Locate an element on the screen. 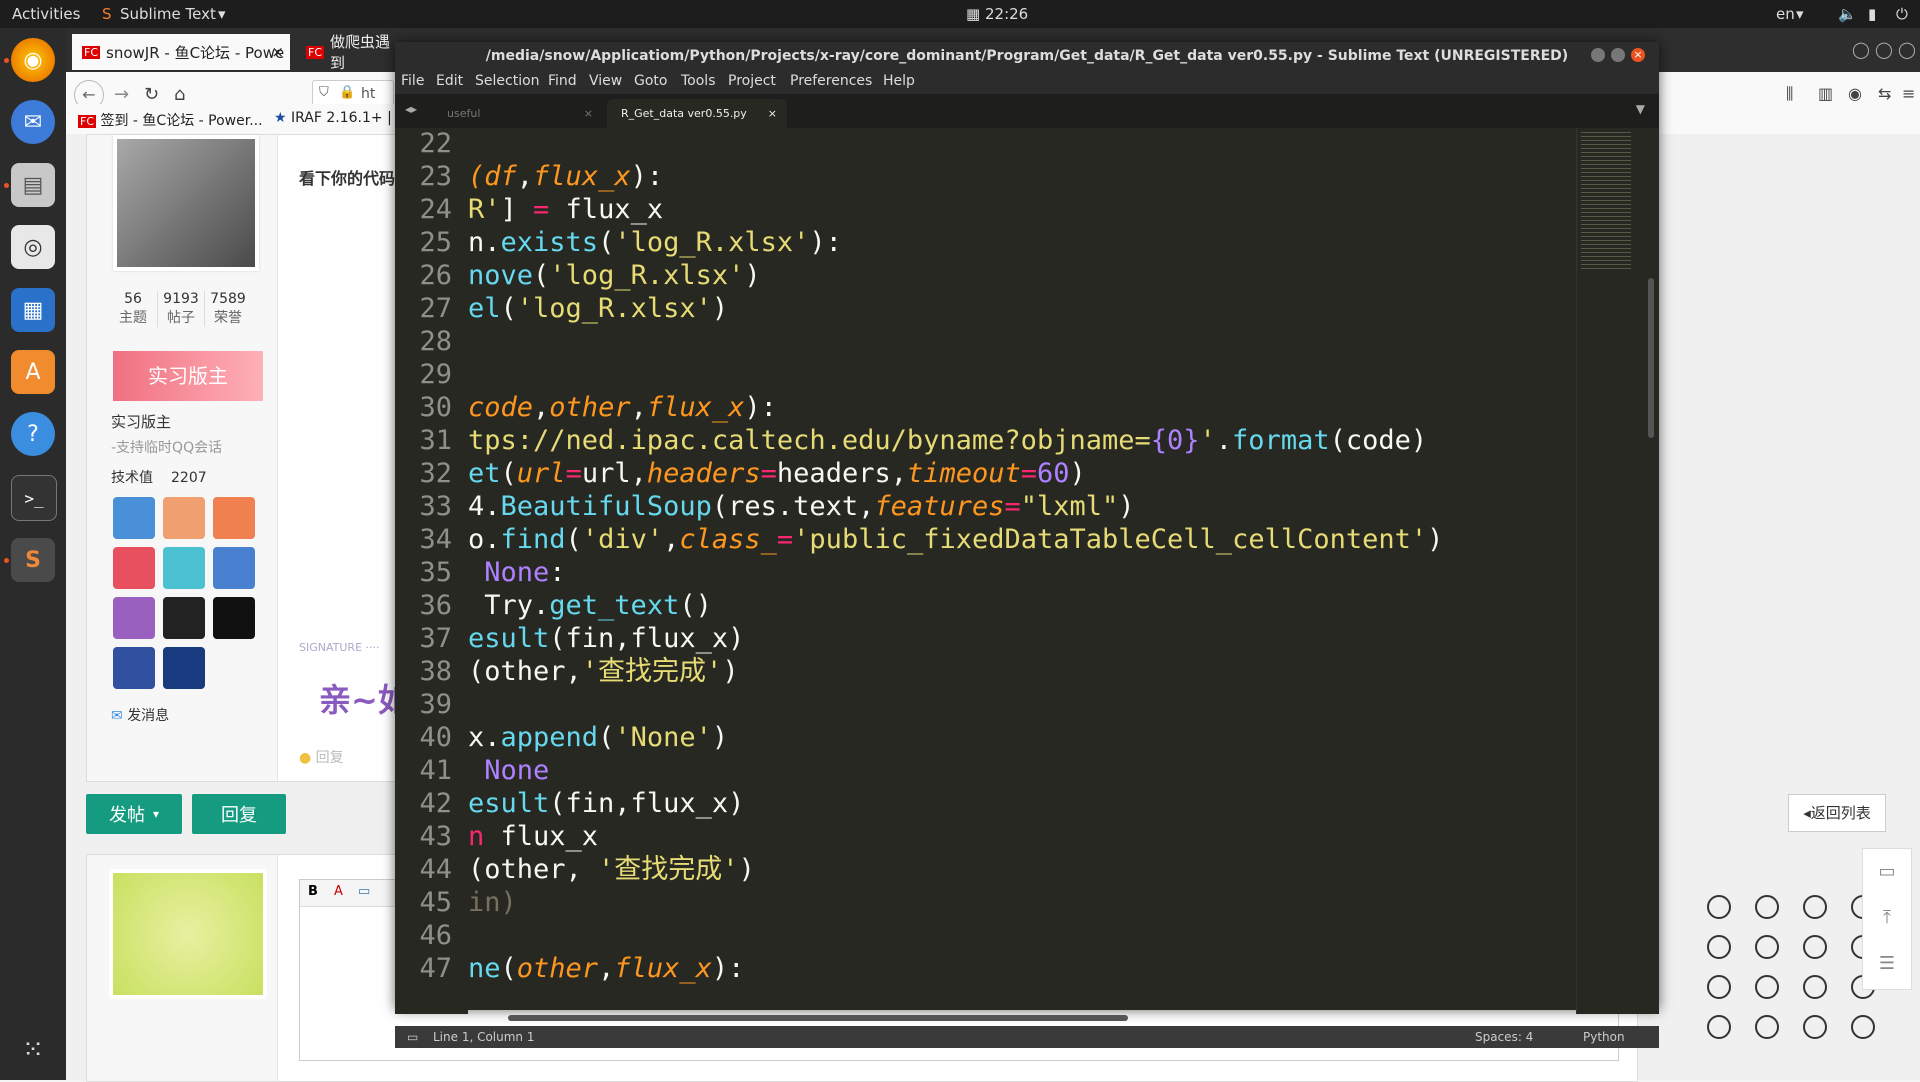 The image size is (1920, 1082). image-icon: ▭ is located at coordinates (364, 891).